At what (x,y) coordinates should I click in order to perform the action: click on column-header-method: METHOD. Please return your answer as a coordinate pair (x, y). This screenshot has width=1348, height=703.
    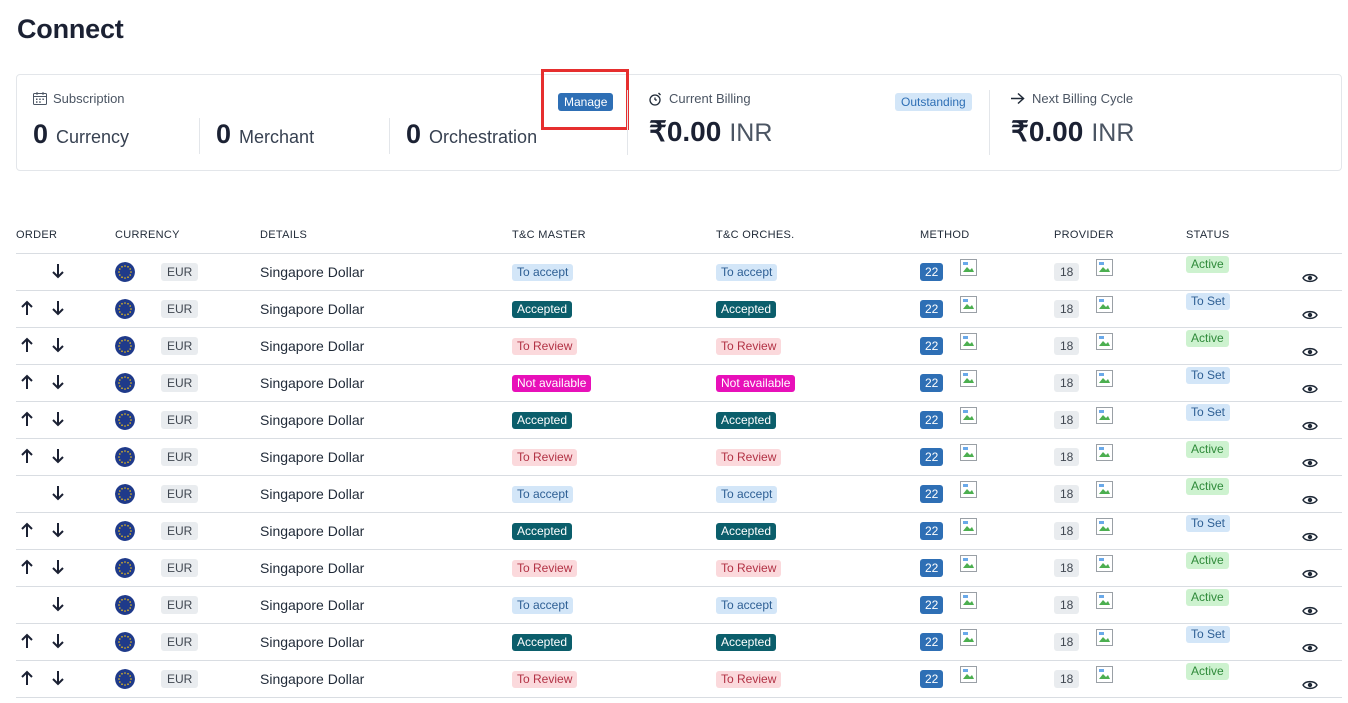
    Looking at the image, I should click on (987, 235).